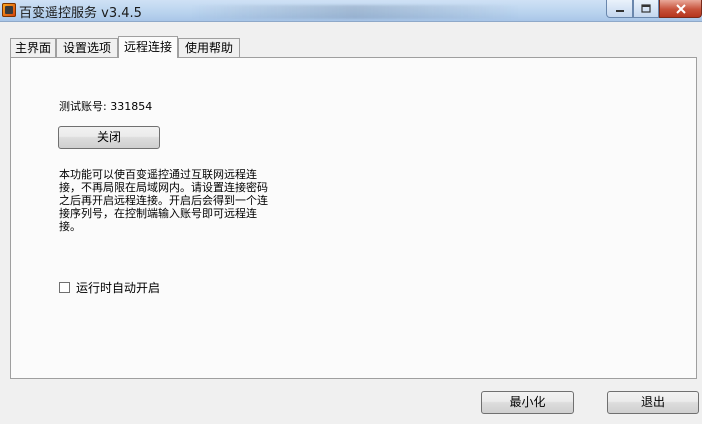  I want to click on minimize-window-button, so click(619, 9).